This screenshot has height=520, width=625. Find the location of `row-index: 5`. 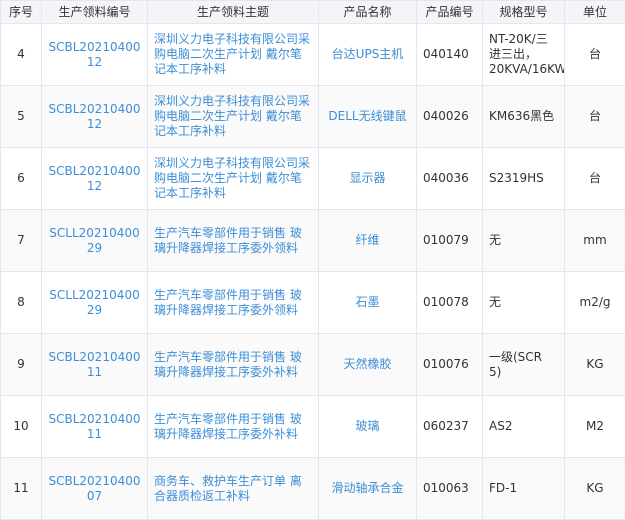

row-index: 5 is located at coordinates (21, 117).